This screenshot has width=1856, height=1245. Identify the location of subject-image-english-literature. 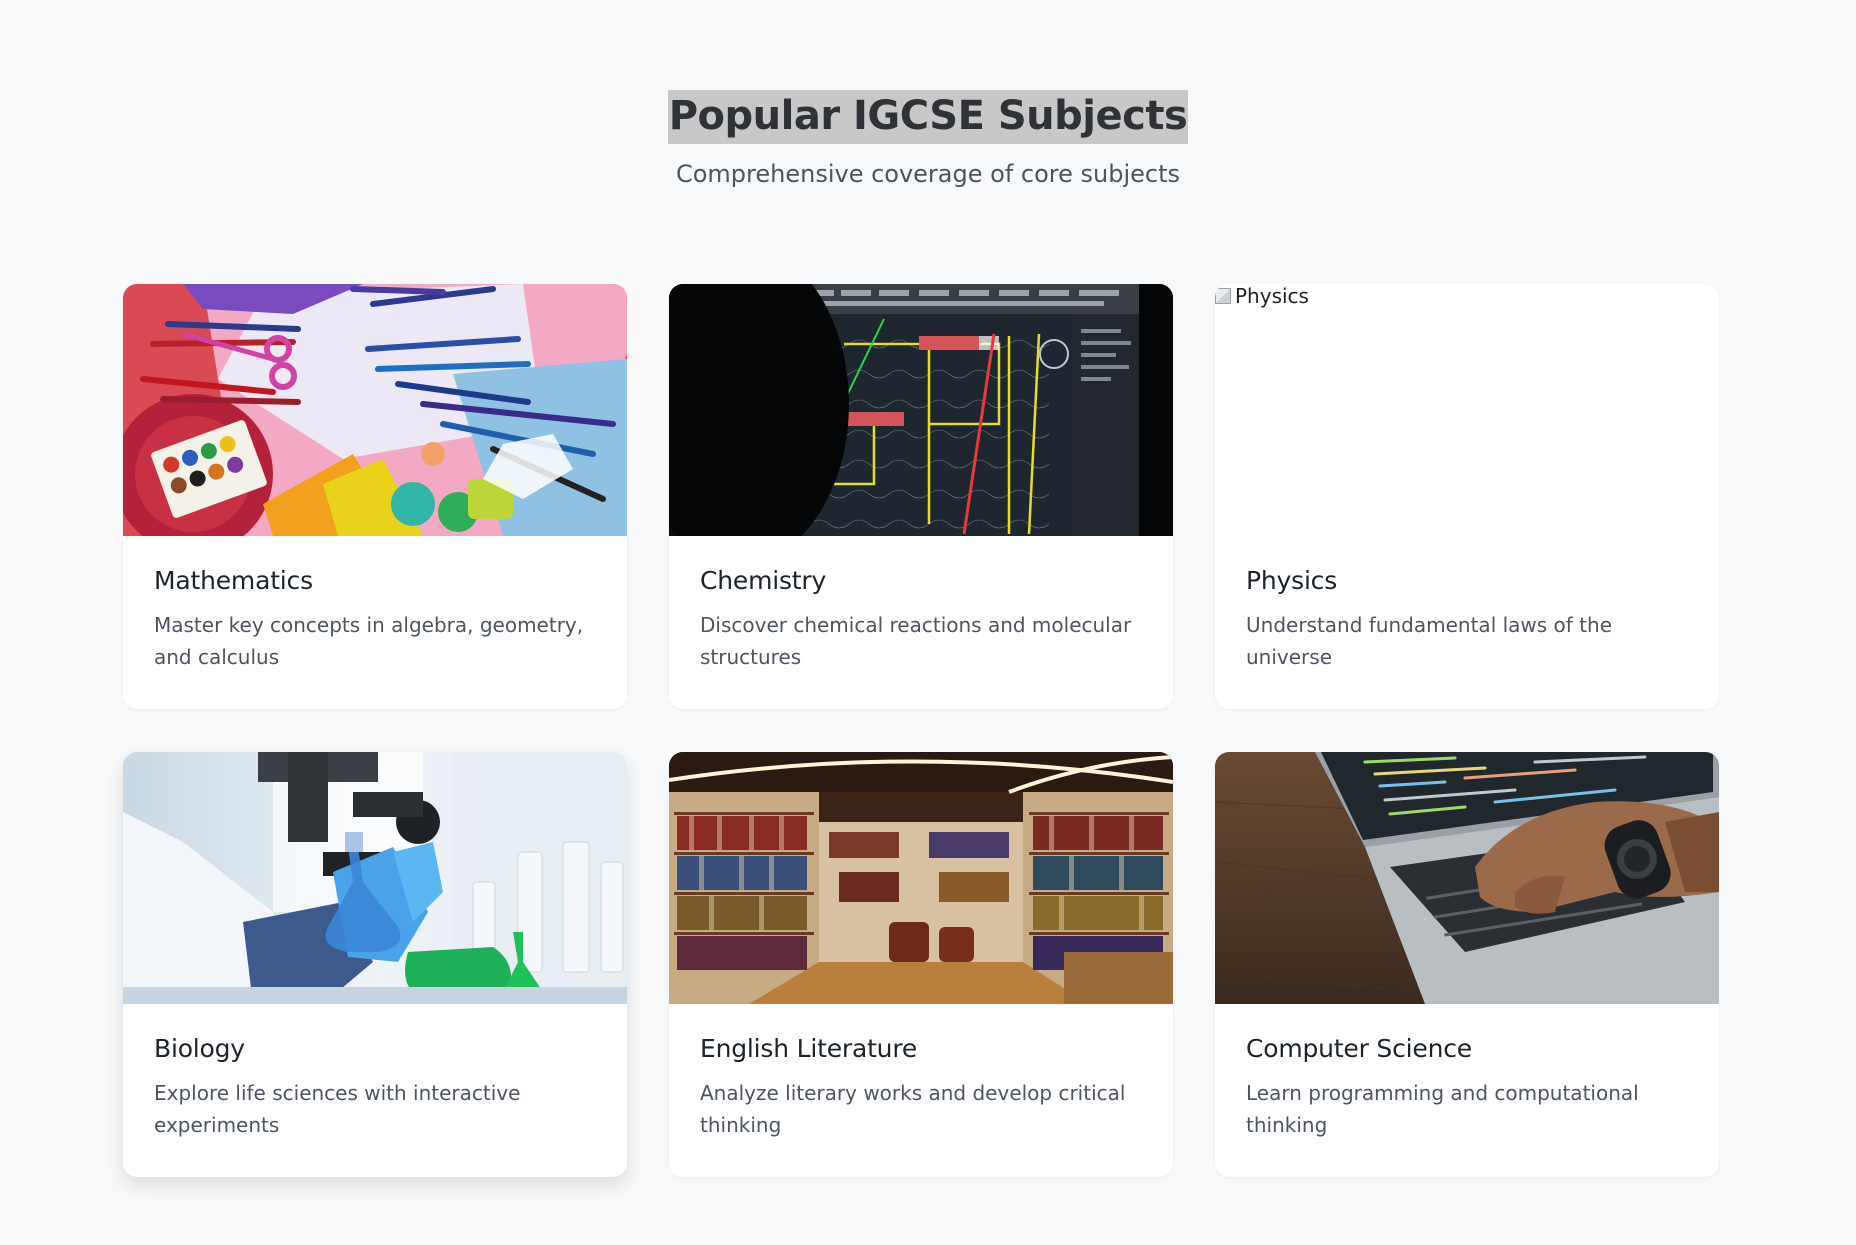
(921, 878).